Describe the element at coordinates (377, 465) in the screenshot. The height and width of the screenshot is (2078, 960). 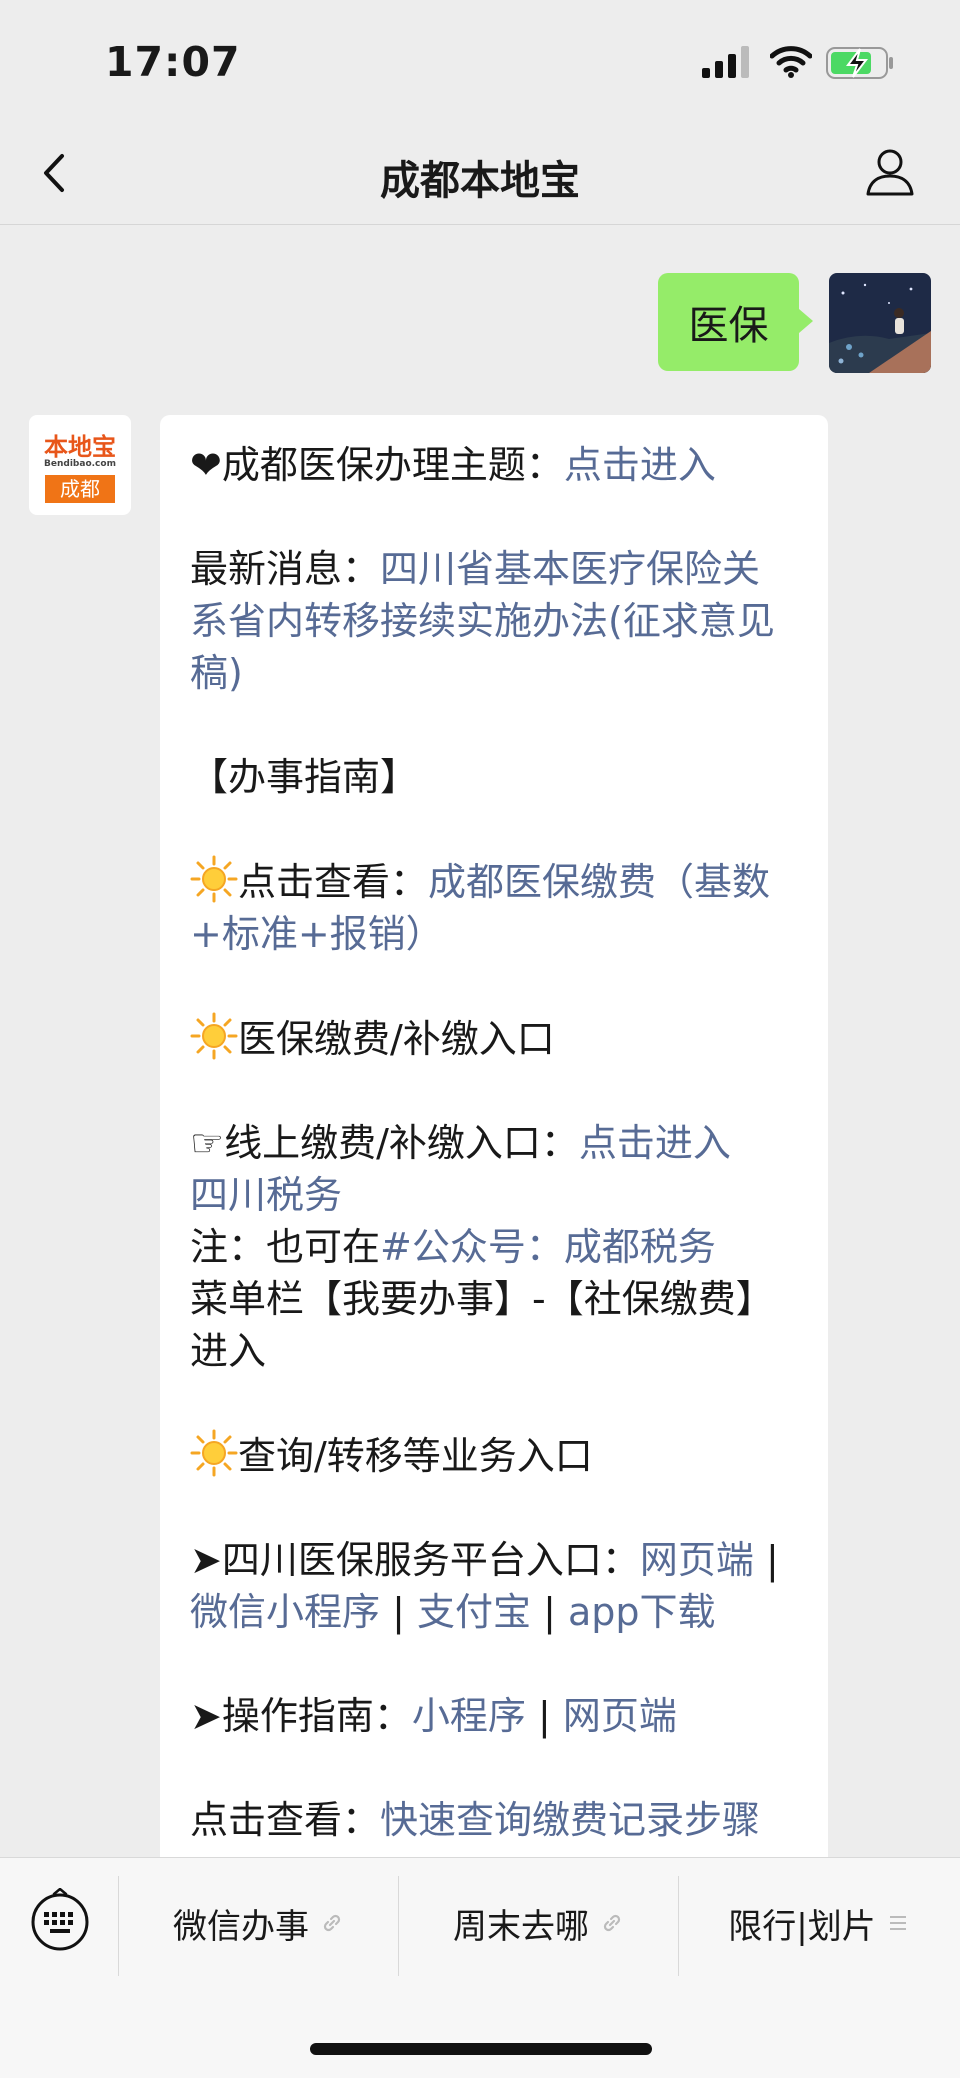
I see `topic-label: ❤成都医保办理主题：` at that location.